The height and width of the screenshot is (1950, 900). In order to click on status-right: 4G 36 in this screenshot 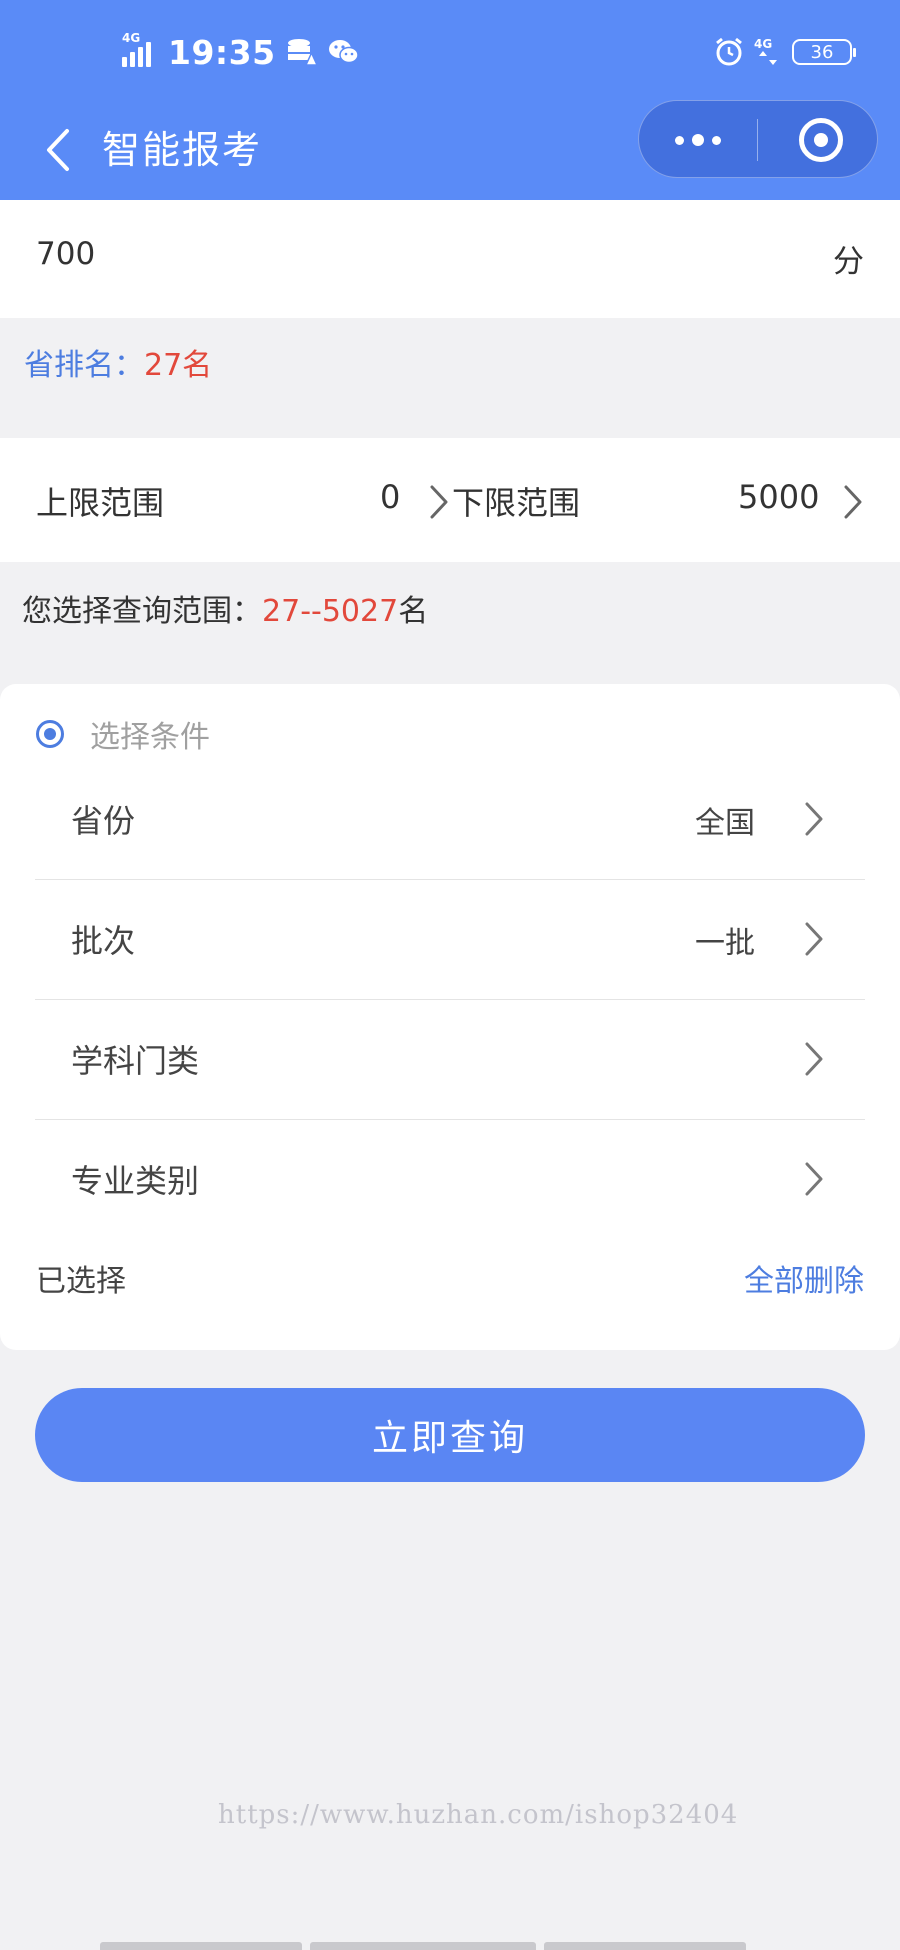, I will do `click(785, 52)`.